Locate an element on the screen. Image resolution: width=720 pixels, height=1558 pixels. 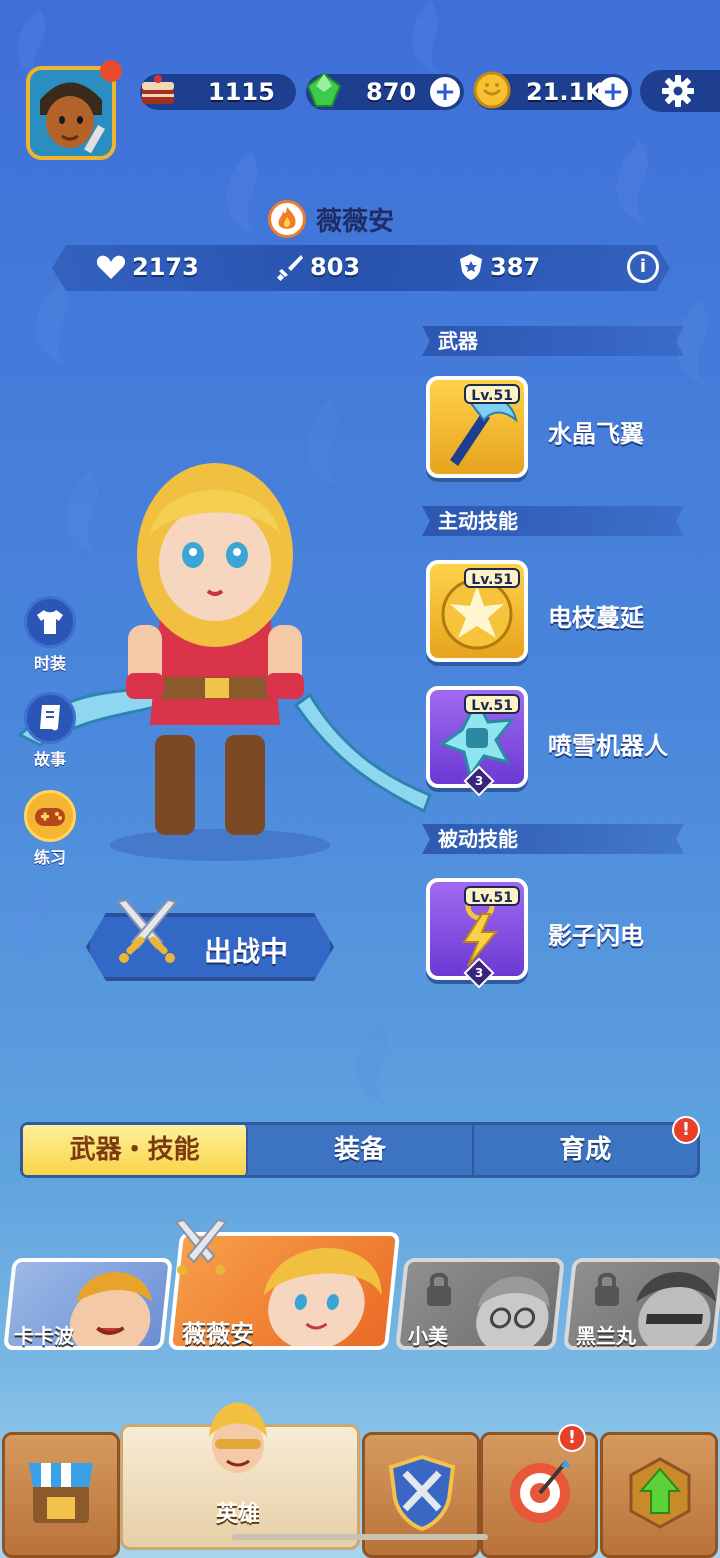
active-skill-2-name: 喷雪机器人 is located at coordinates (608, 746).